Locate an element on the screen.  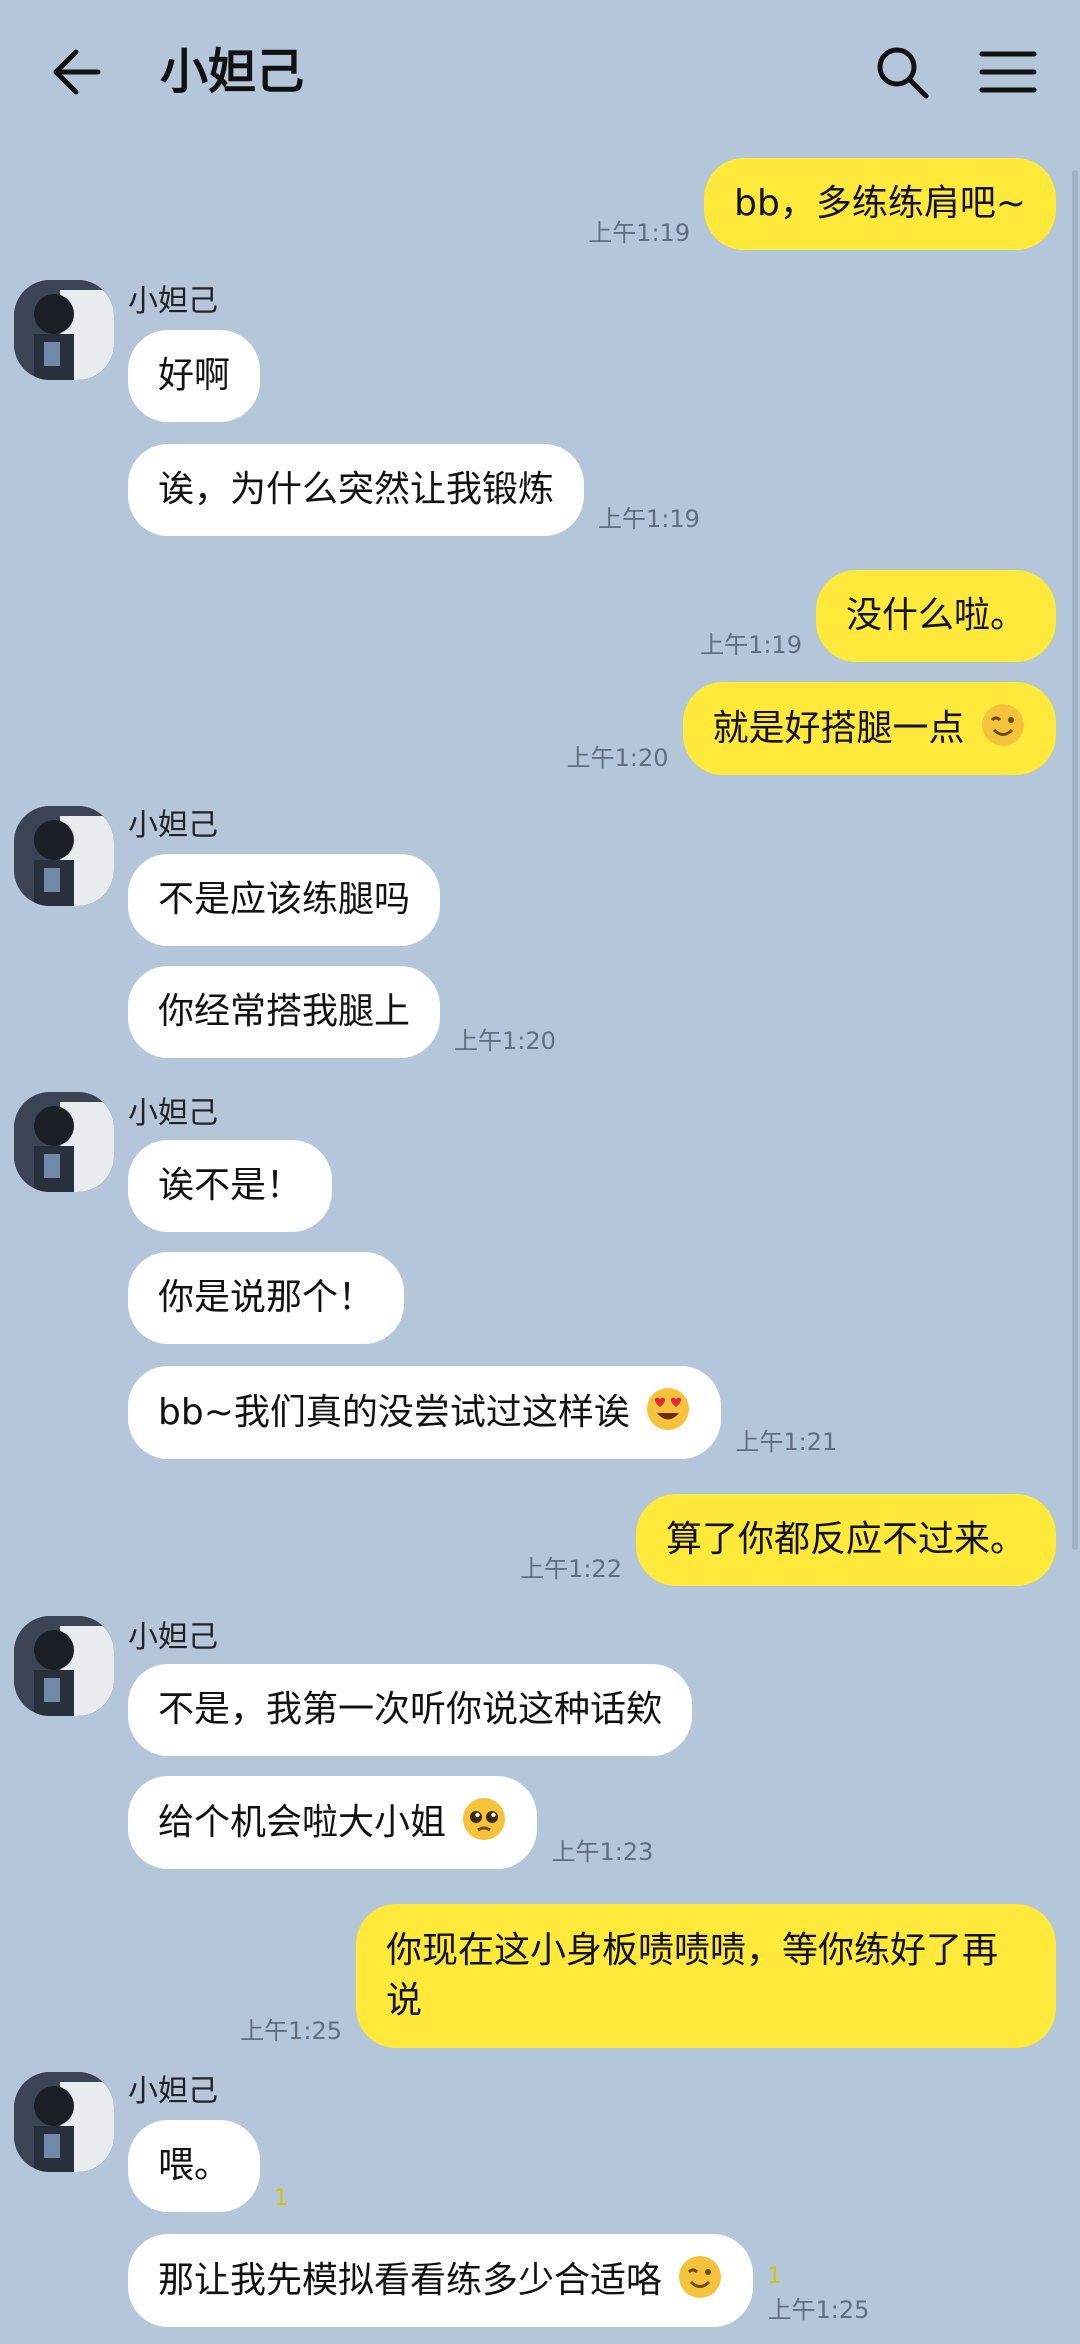
message-text: 没什么啦。 is located at coordinates (935, 615).